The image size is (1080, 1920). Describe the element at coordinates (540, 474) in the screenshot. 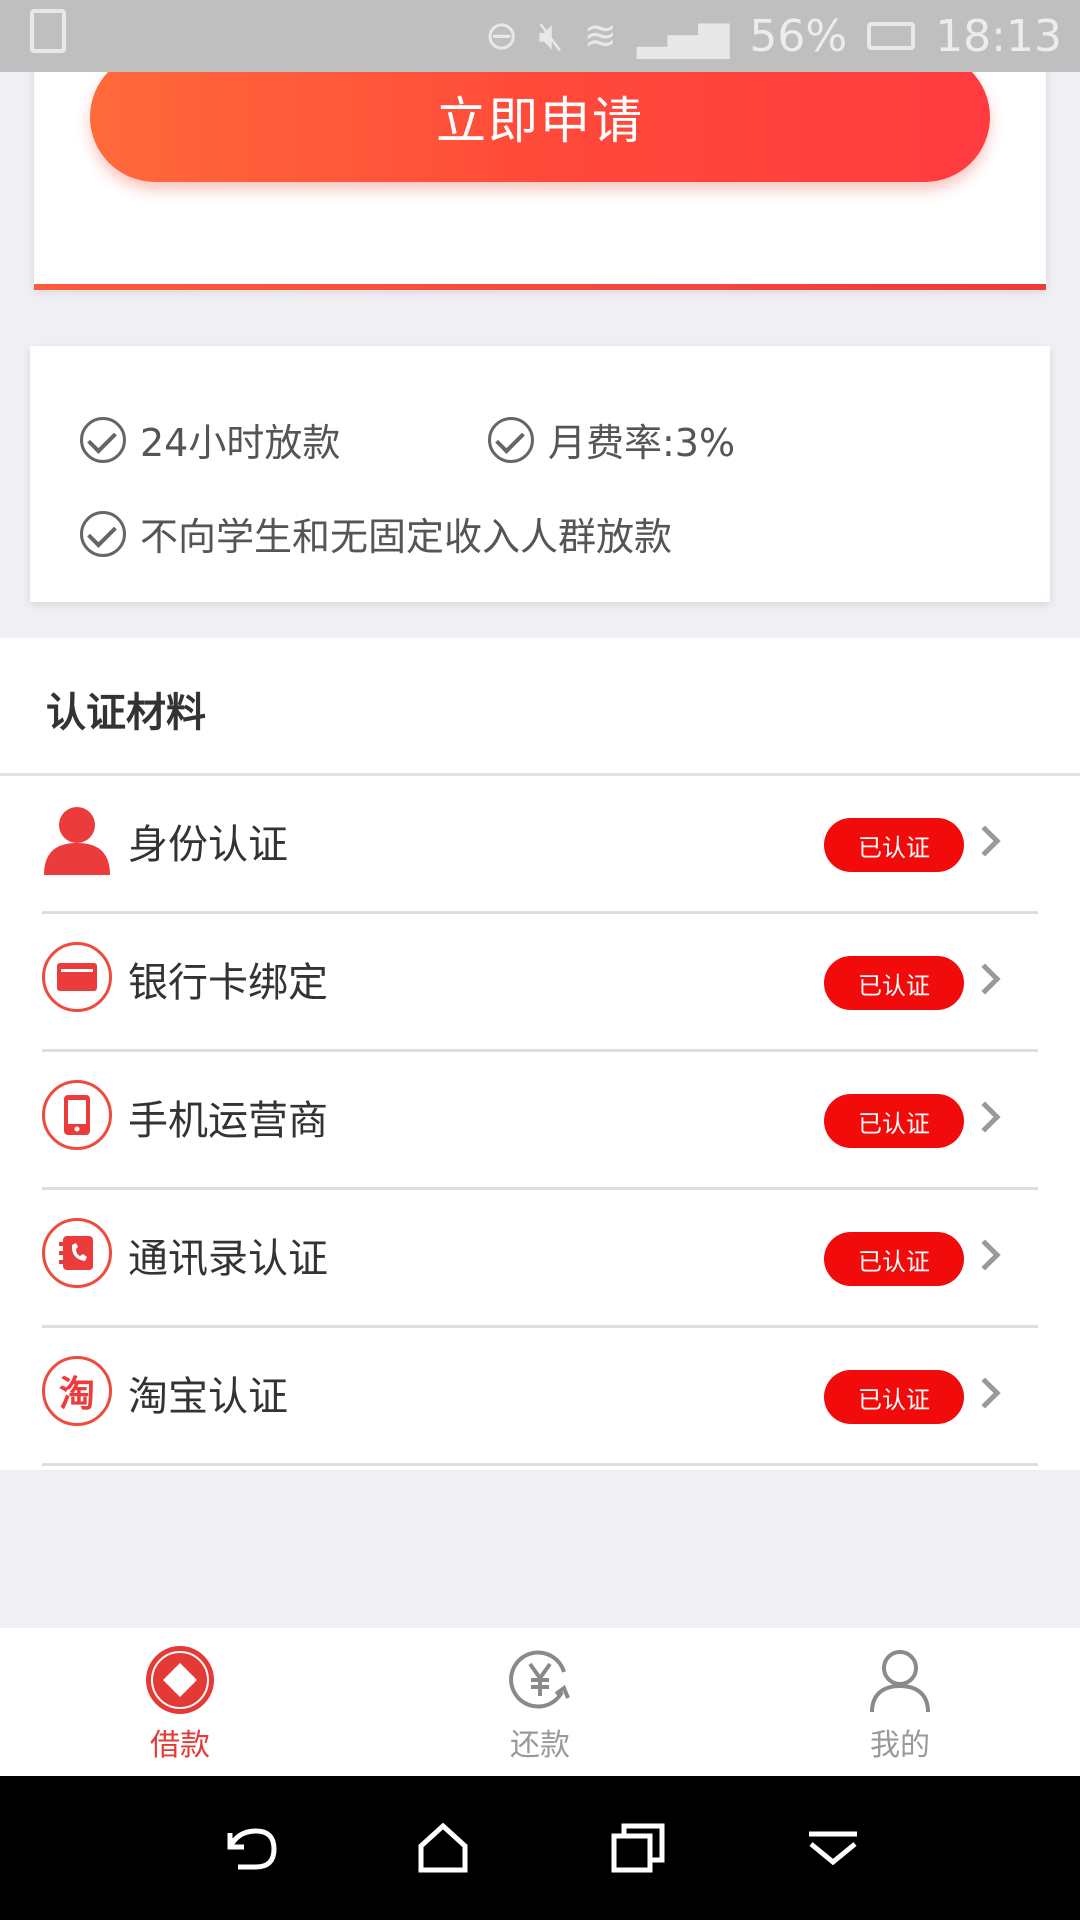

I see `features-card: 24小时放款 月费率:3% 不向学生和无固定收入人群放款` at that location.